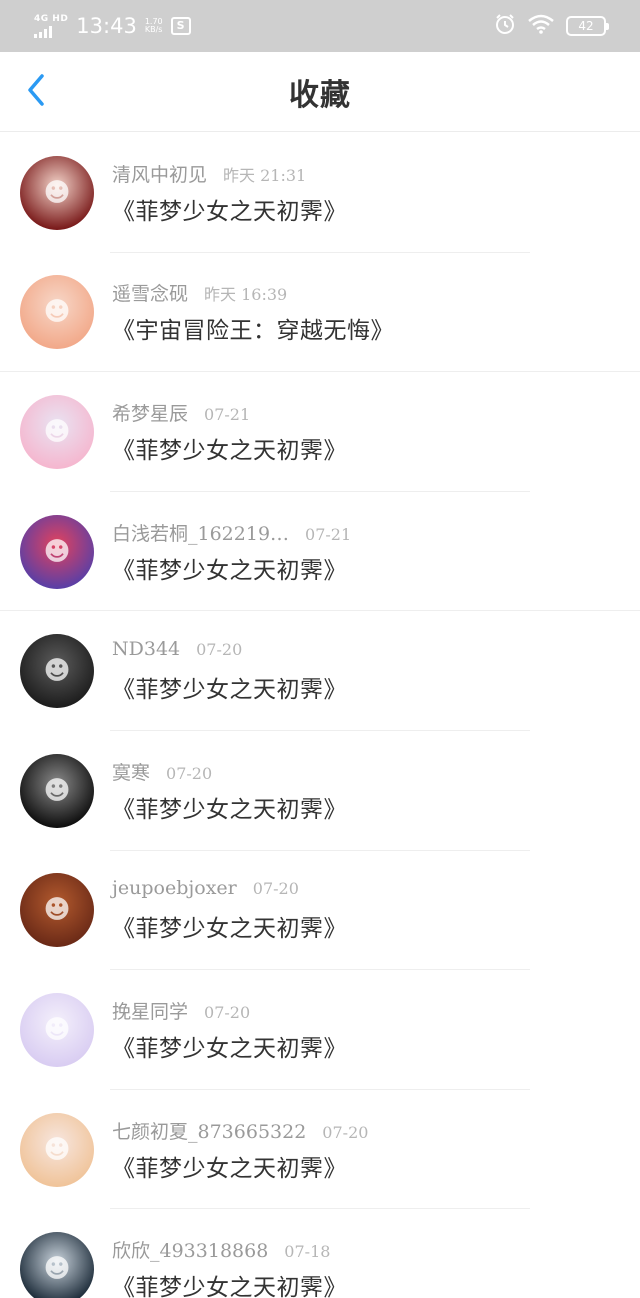 This screenshot has height=1298, width=640. What do you see at coordinates (229, 1267) in the screenshot?
I see `item-texts: 欣欣_493318868 07-18 《菲梦少女之天初霁》` at bounding box center [229, 1267].